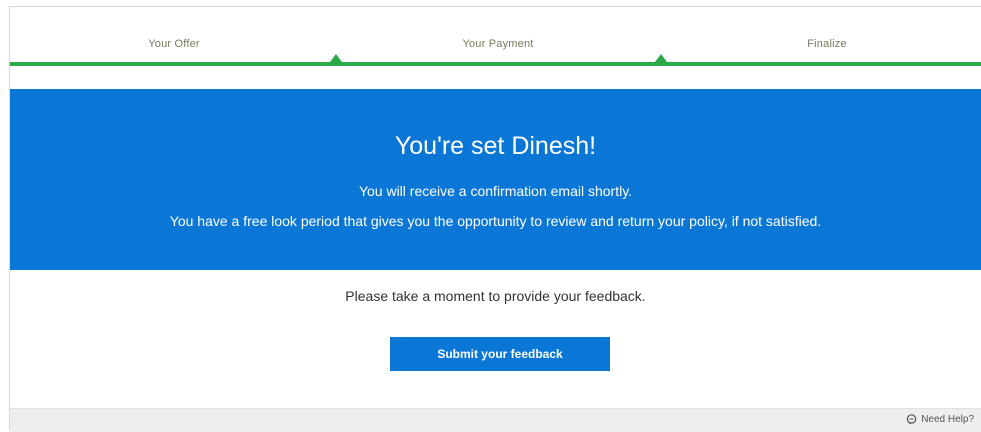  What do you see at coordinates (174, 44) in the screenshot?
I see `step-your-offer: Your Offer` at bounding box center [174, 44].